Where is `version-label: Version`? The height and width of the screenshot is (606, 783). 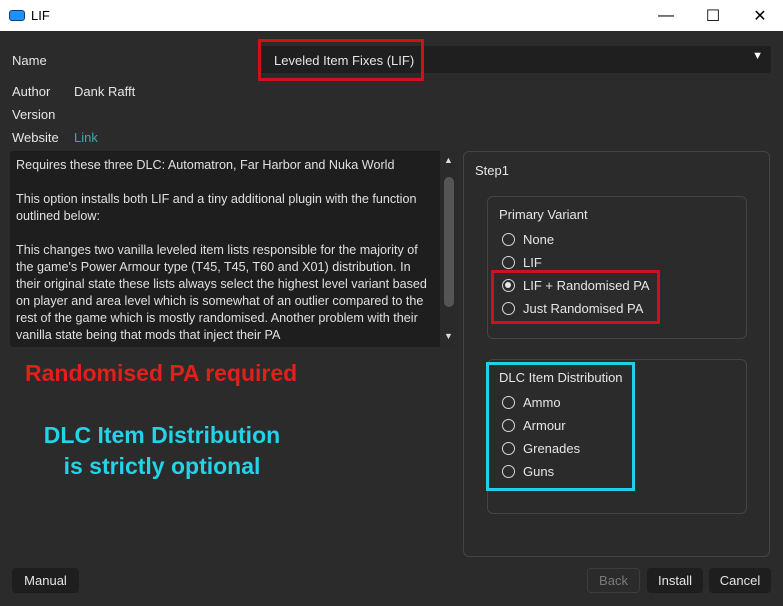
version-label: Version is located at coordinates (34, 114).